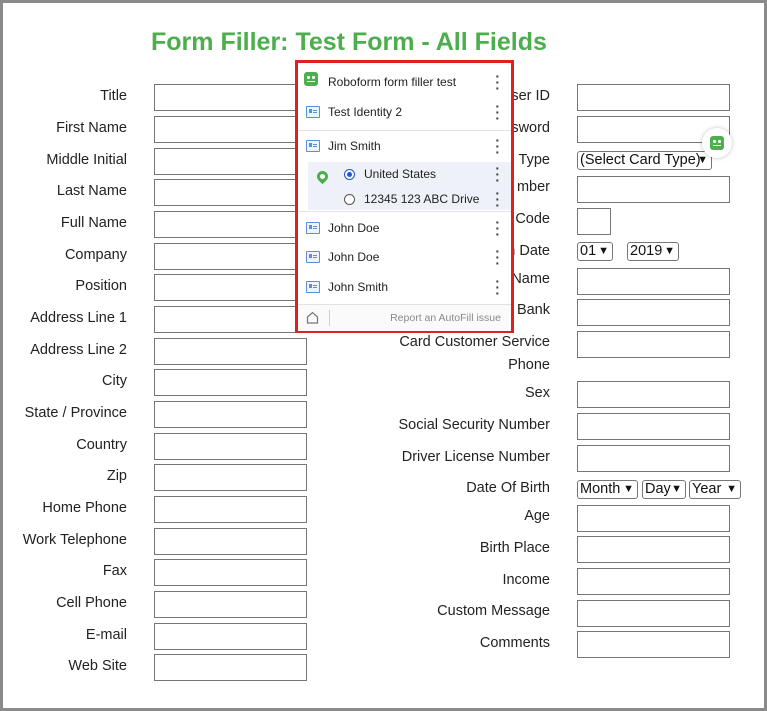 This screenshot has width=767, height=711. I want to click on city-label: City, so click(114, 381).